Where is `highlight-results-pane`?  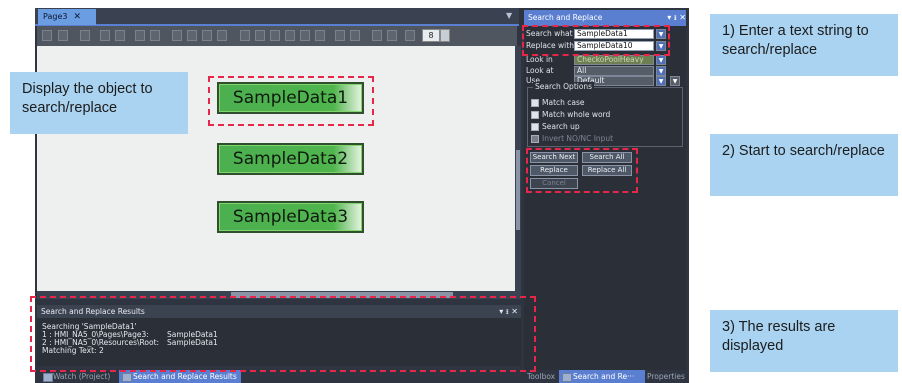 highlight-results-pane is located at coordinates (283, 334).